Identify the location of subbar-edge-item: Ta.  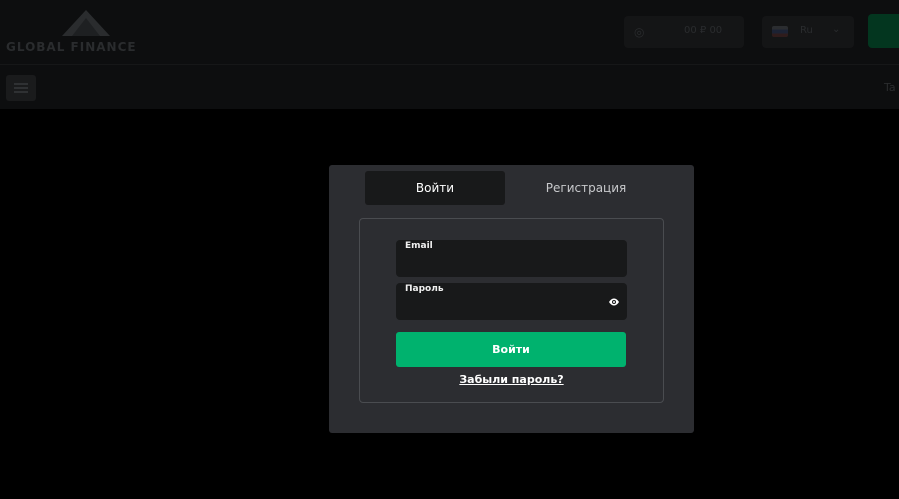
(890, 87).